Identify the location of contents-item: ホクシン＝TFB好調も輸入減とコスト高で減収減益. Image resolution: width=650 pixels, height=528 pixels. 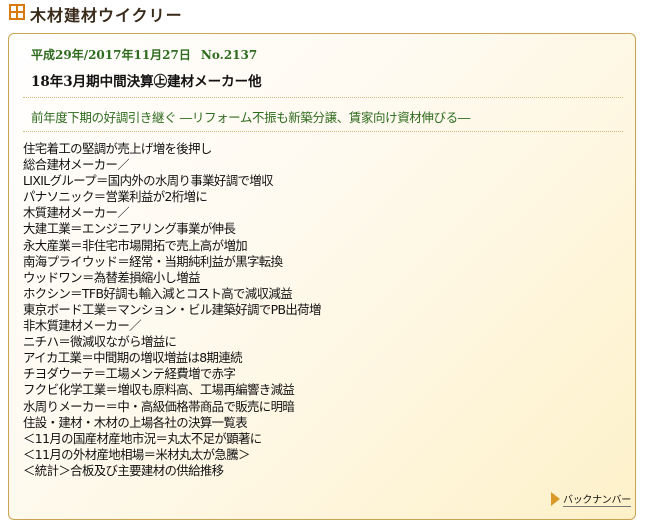
(158, 293).